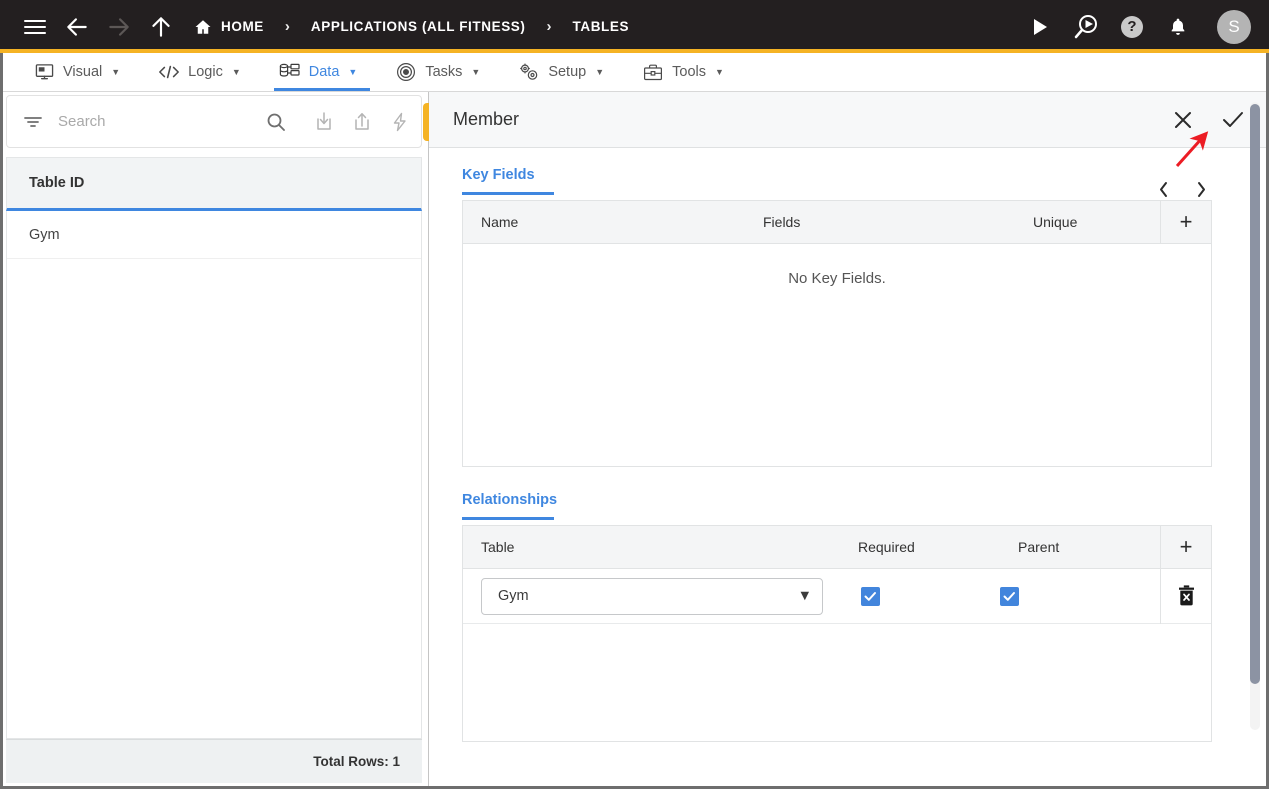  Describe the element at coordinates (44, 234) in the screenshot. I see `table-row-label: Gym` at that location.